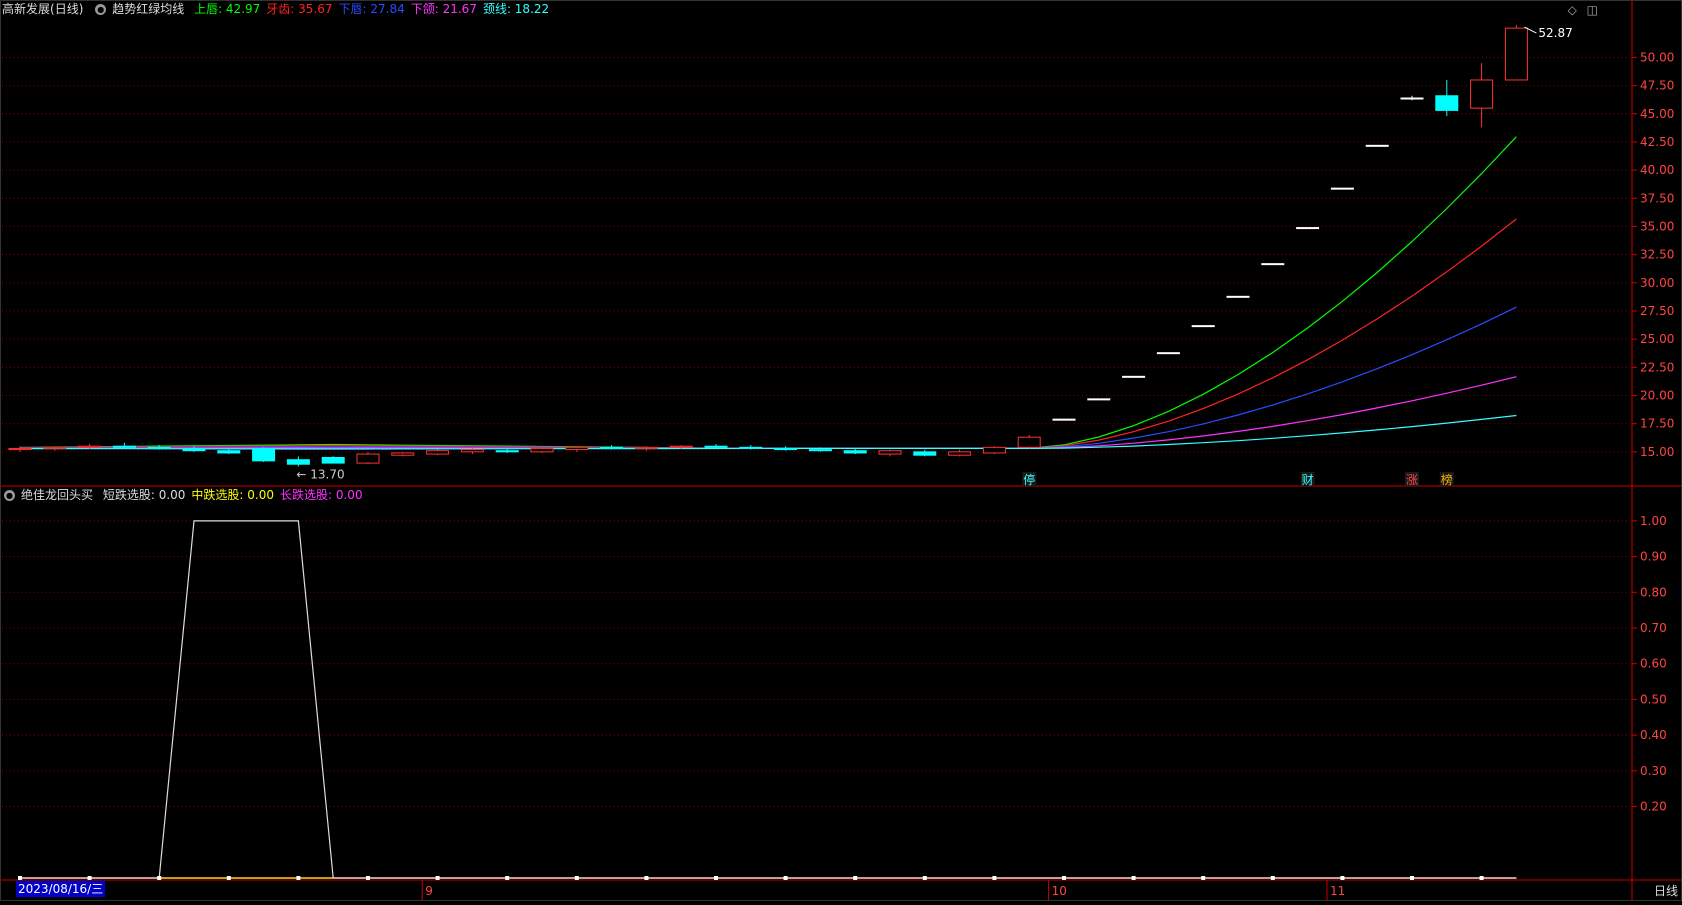 Image resolution: width=1682 pixels, height=905 pixels. I want to click on sub-tick-label: 0.80, so click(1653, 592).